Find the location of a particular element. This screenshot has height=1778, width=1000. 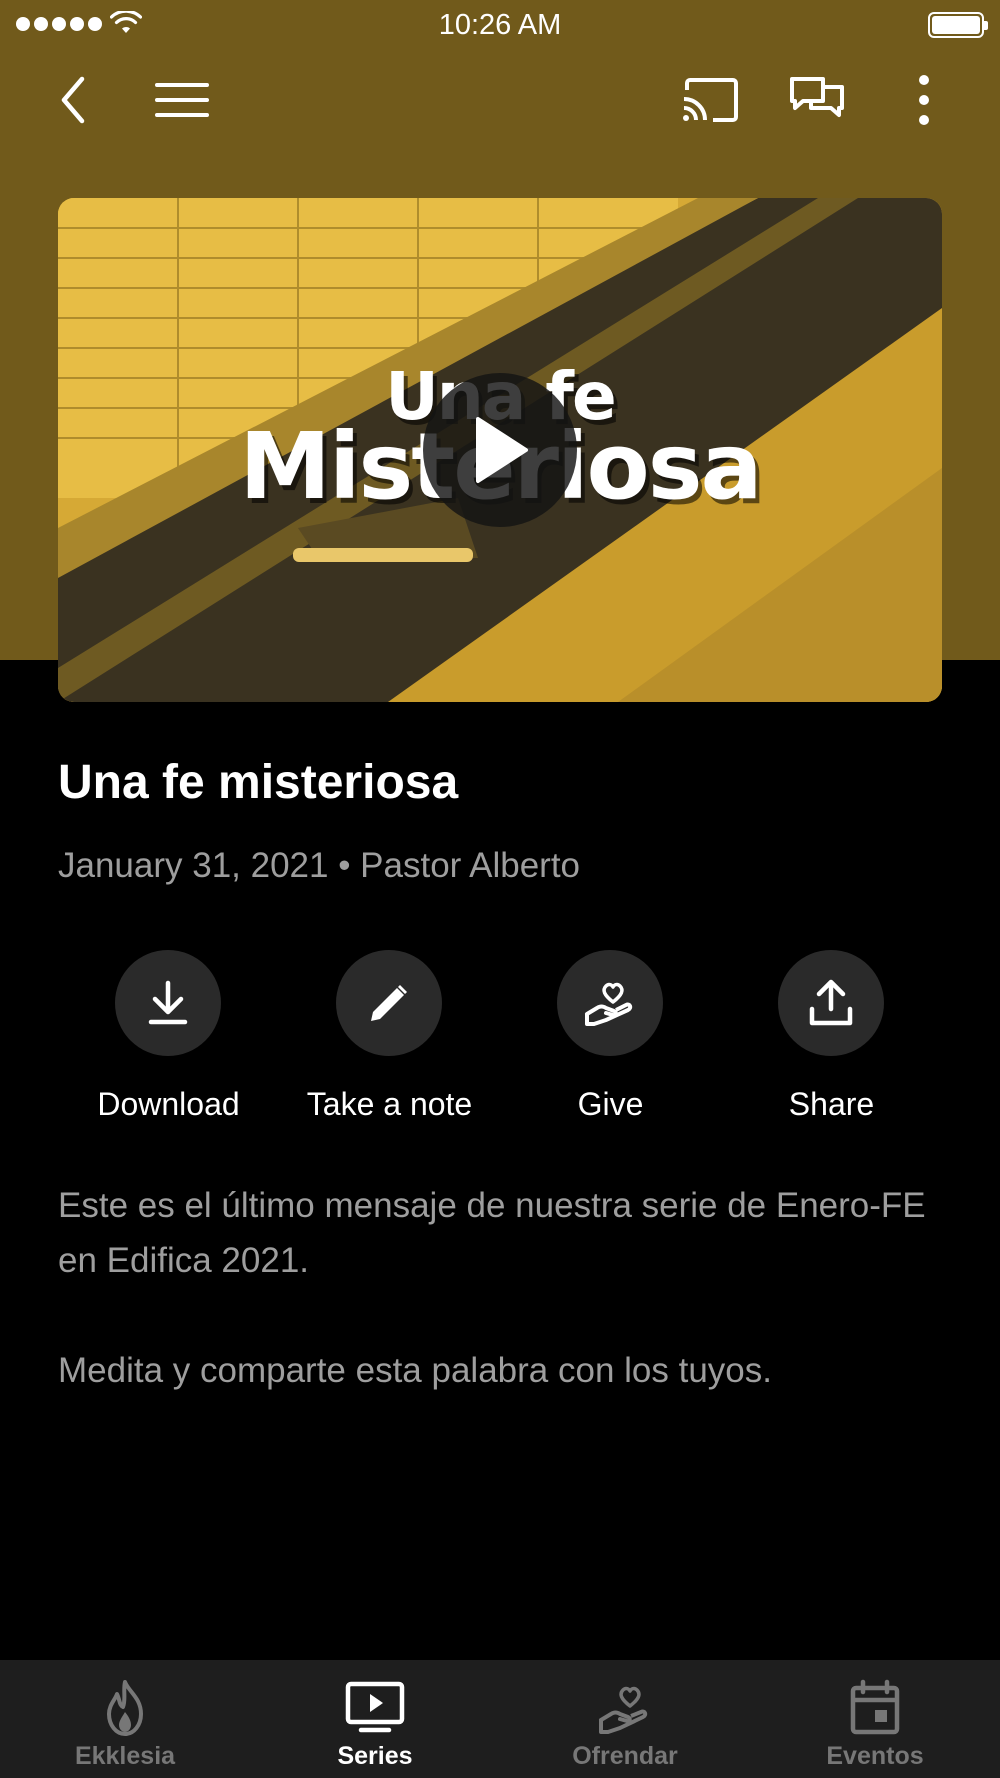

give-button-circle is located at coordinates (610, 1003).